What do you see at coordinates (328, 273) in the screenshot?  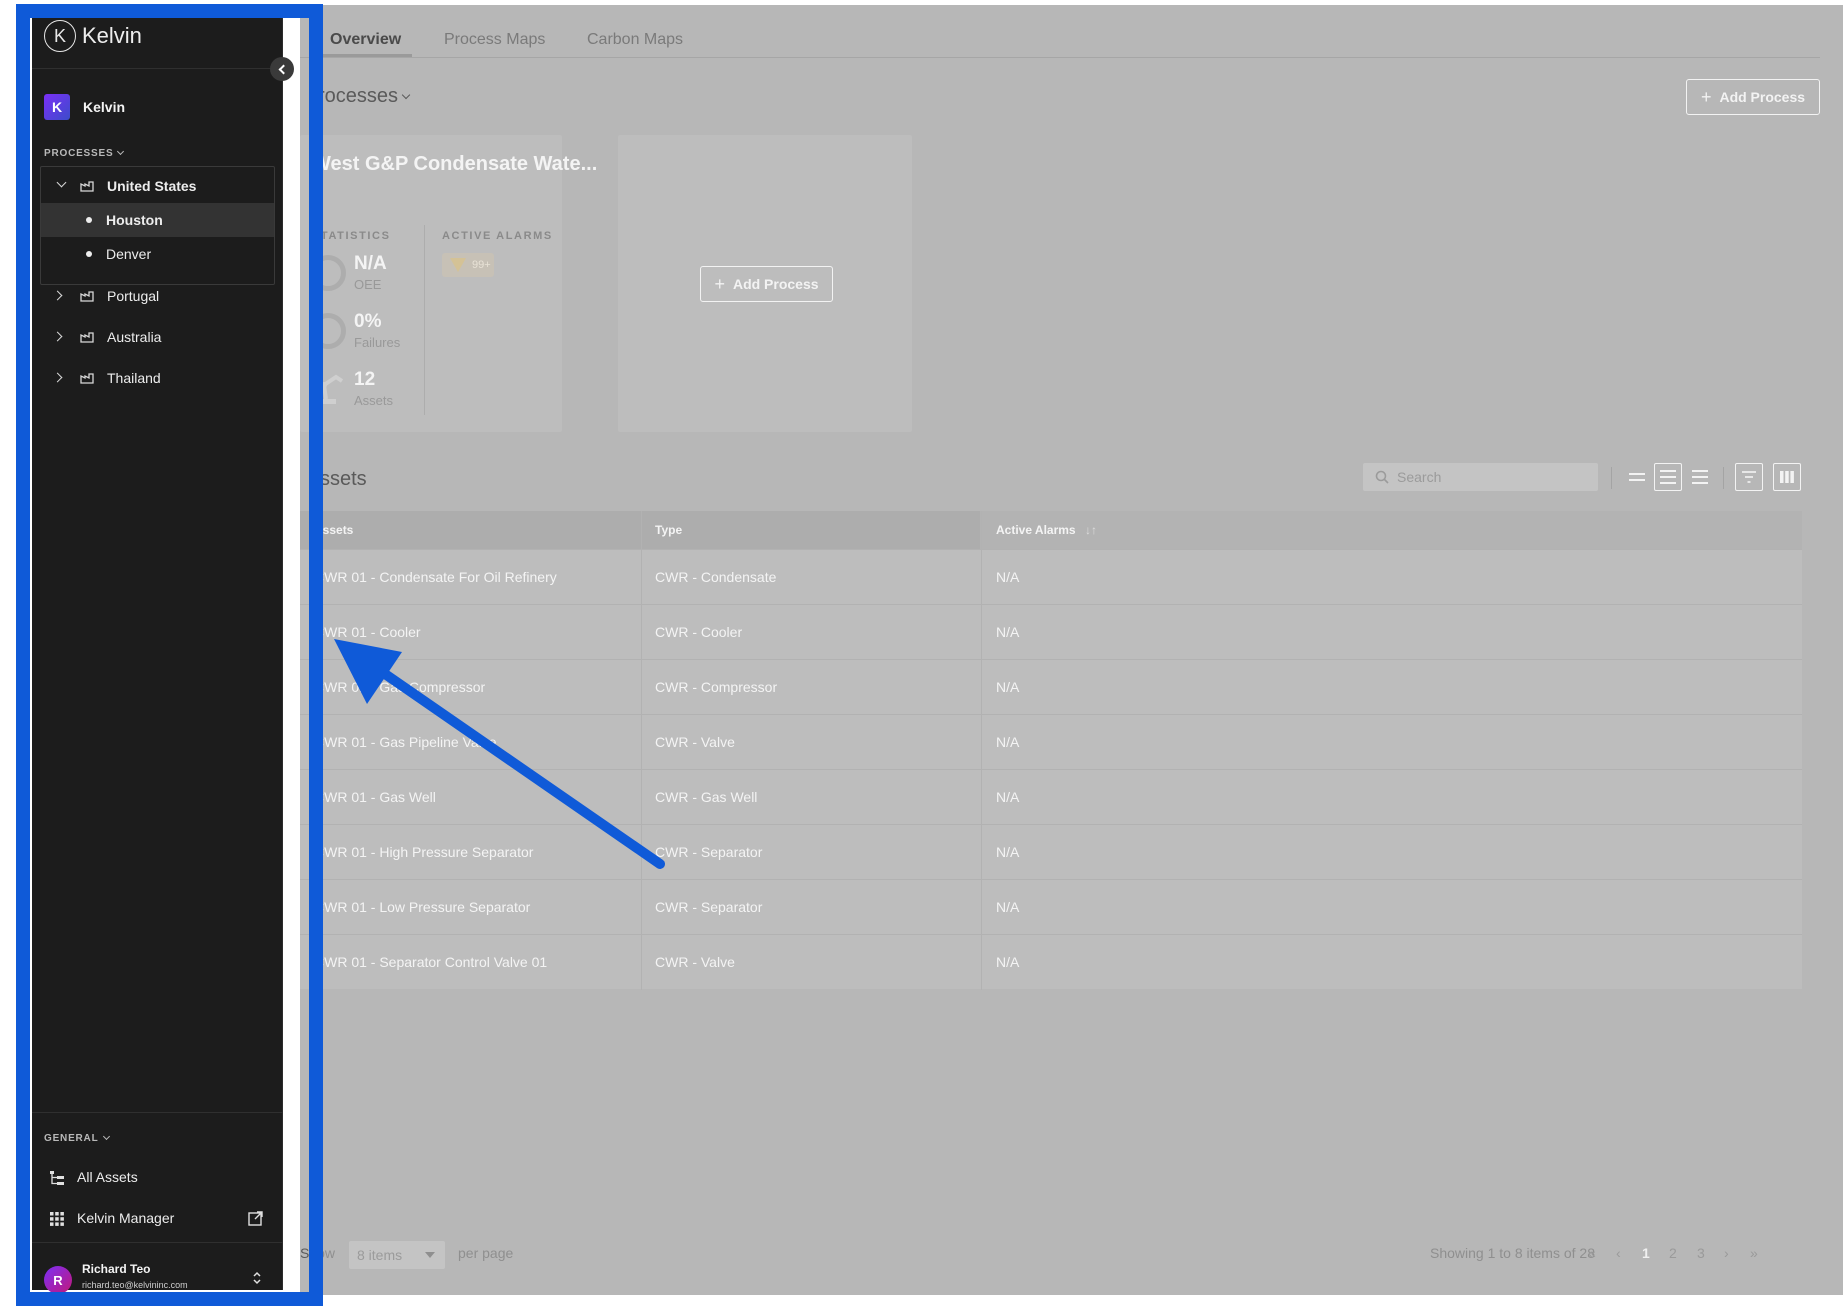 I see `oee-ring-icon` at bounding box center [328, 273].